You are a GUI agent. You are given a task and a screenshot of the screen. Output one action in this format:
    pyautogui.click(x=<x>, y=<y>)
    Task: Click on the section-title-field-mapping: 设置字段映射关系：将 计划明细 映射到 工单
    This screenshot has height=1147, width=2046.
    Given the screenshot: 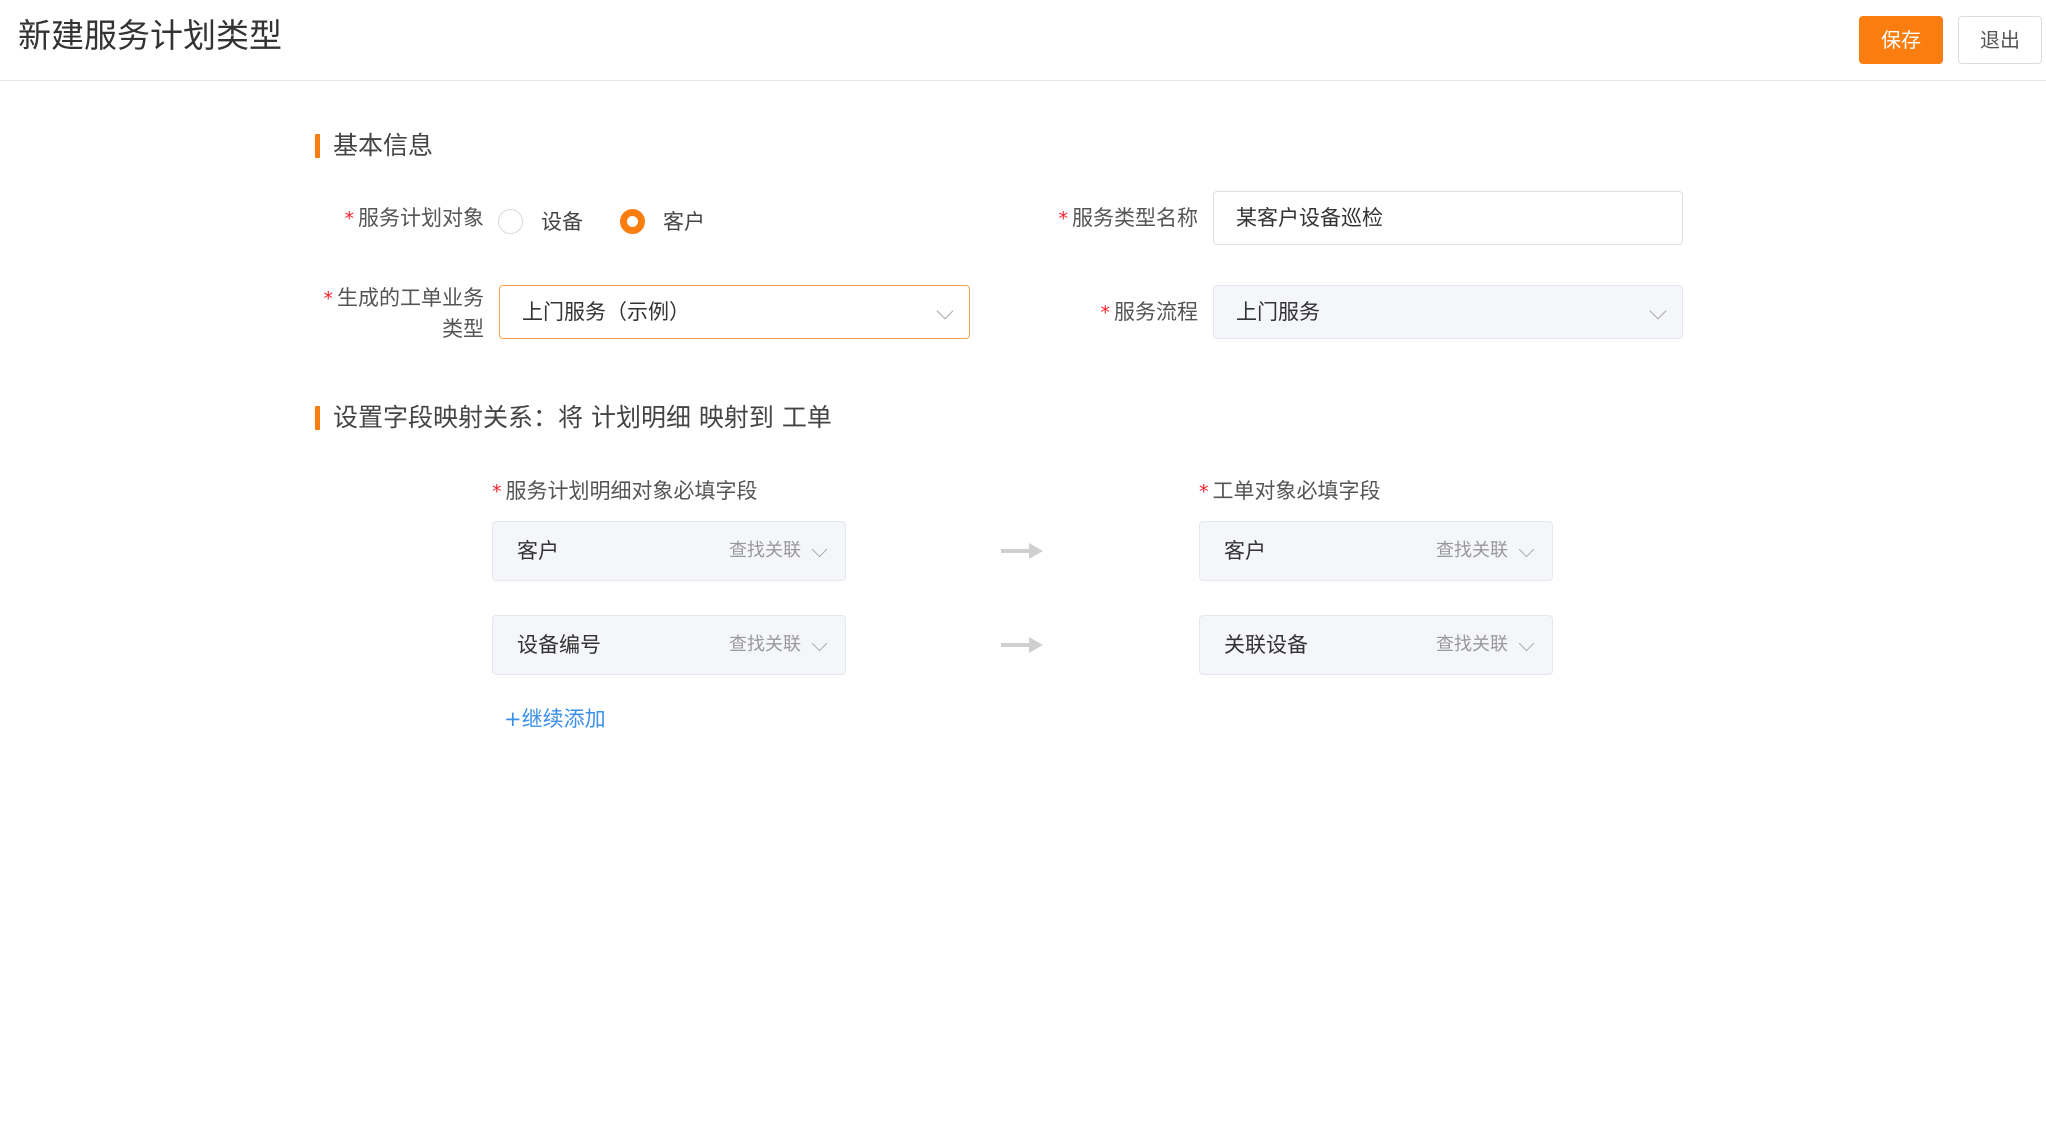 What is the action you would take?
    pyautogui.click(x=573, y=418)
    